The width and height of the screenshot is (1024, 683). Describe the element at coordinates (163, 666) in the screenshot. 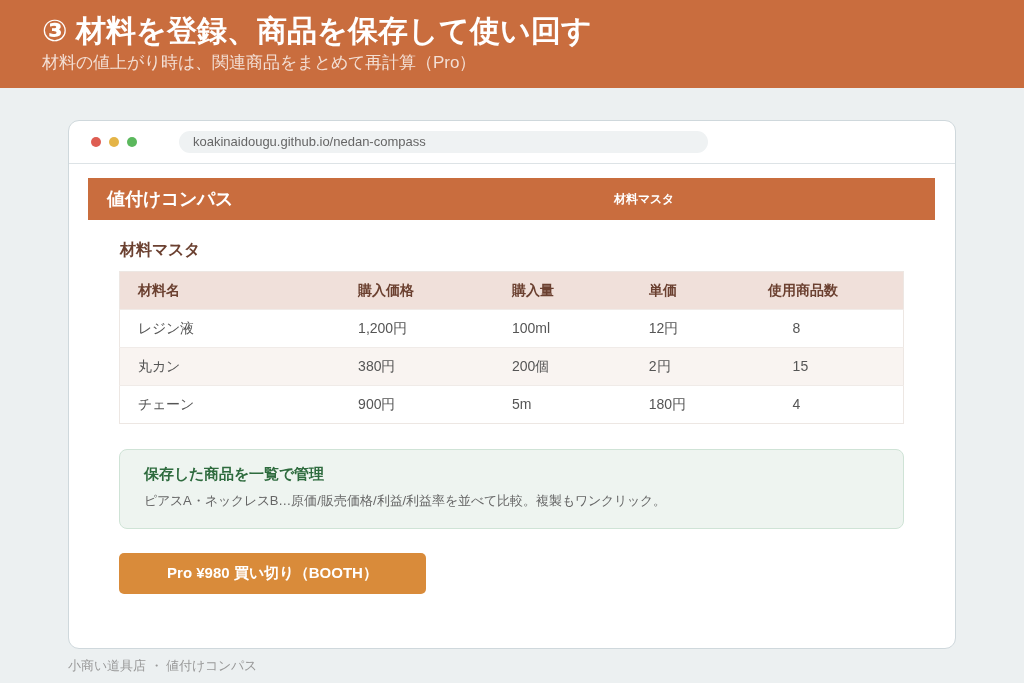

I see `footer-text: 小商い道具店 ・ 値付けコンパス` at that location.